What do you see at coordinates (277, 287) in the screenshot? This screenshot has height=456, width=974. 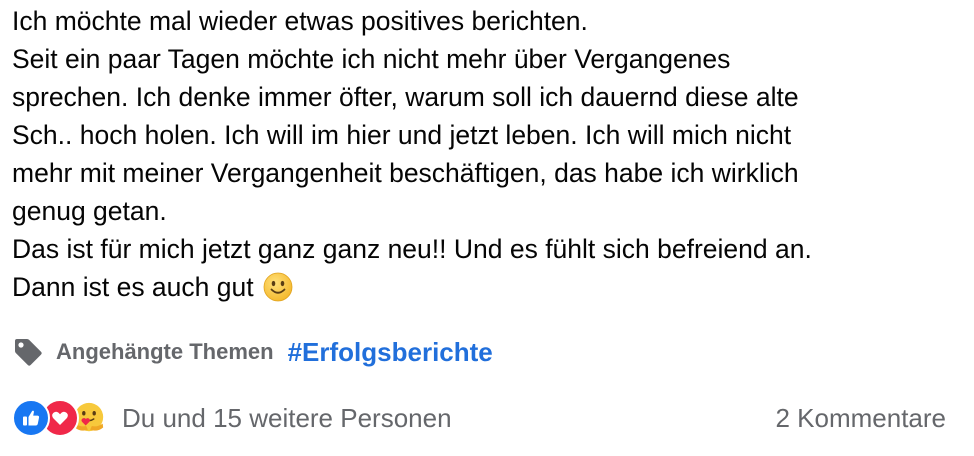 I see `slightly-smiling-face-icon` at bounding box center [277, 287].